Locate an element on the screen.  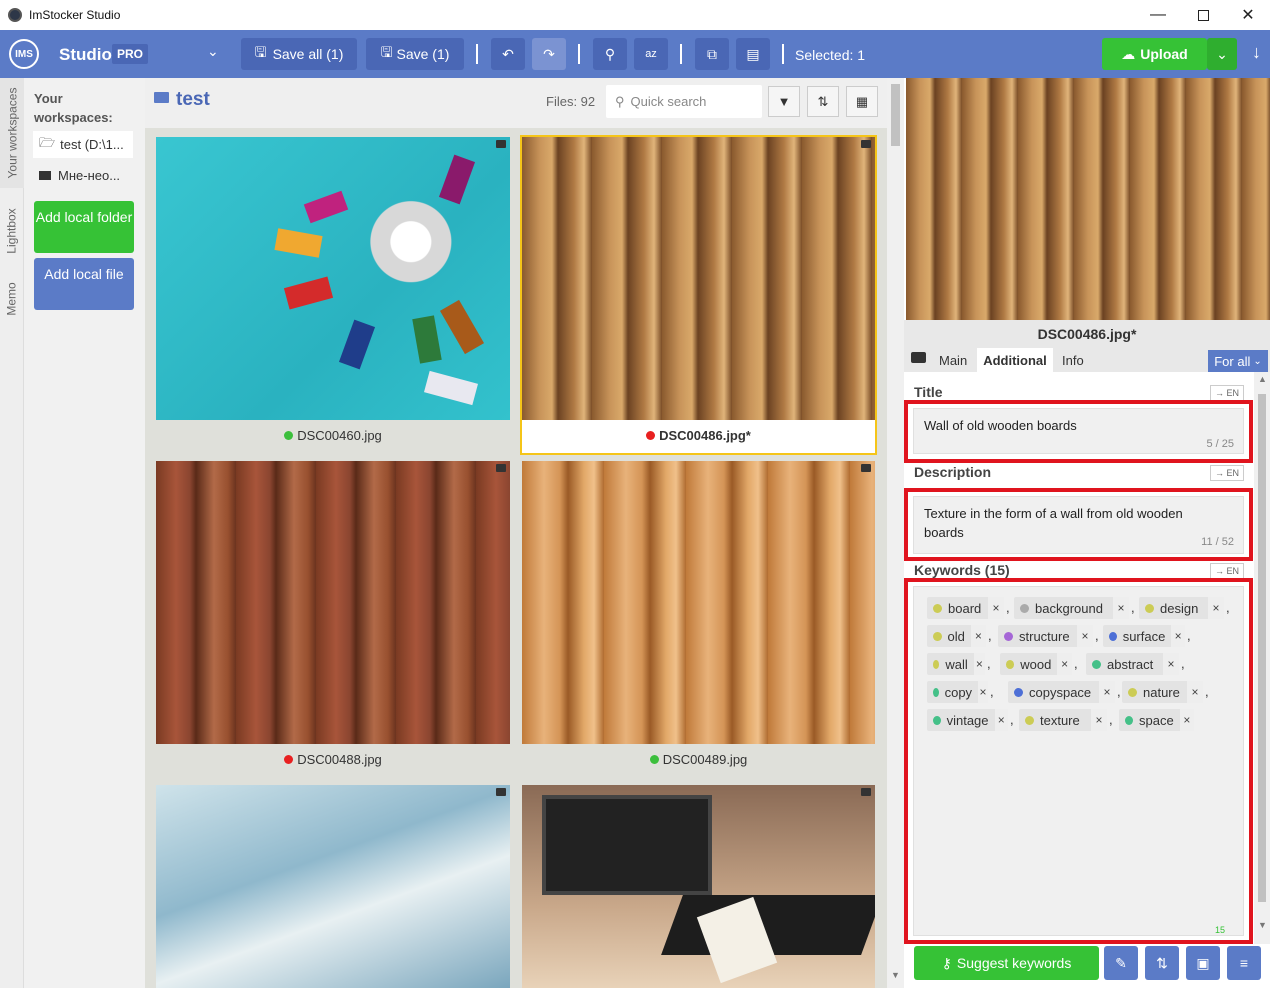
keyword-chip: copy × is located at coordinates (957, 692).